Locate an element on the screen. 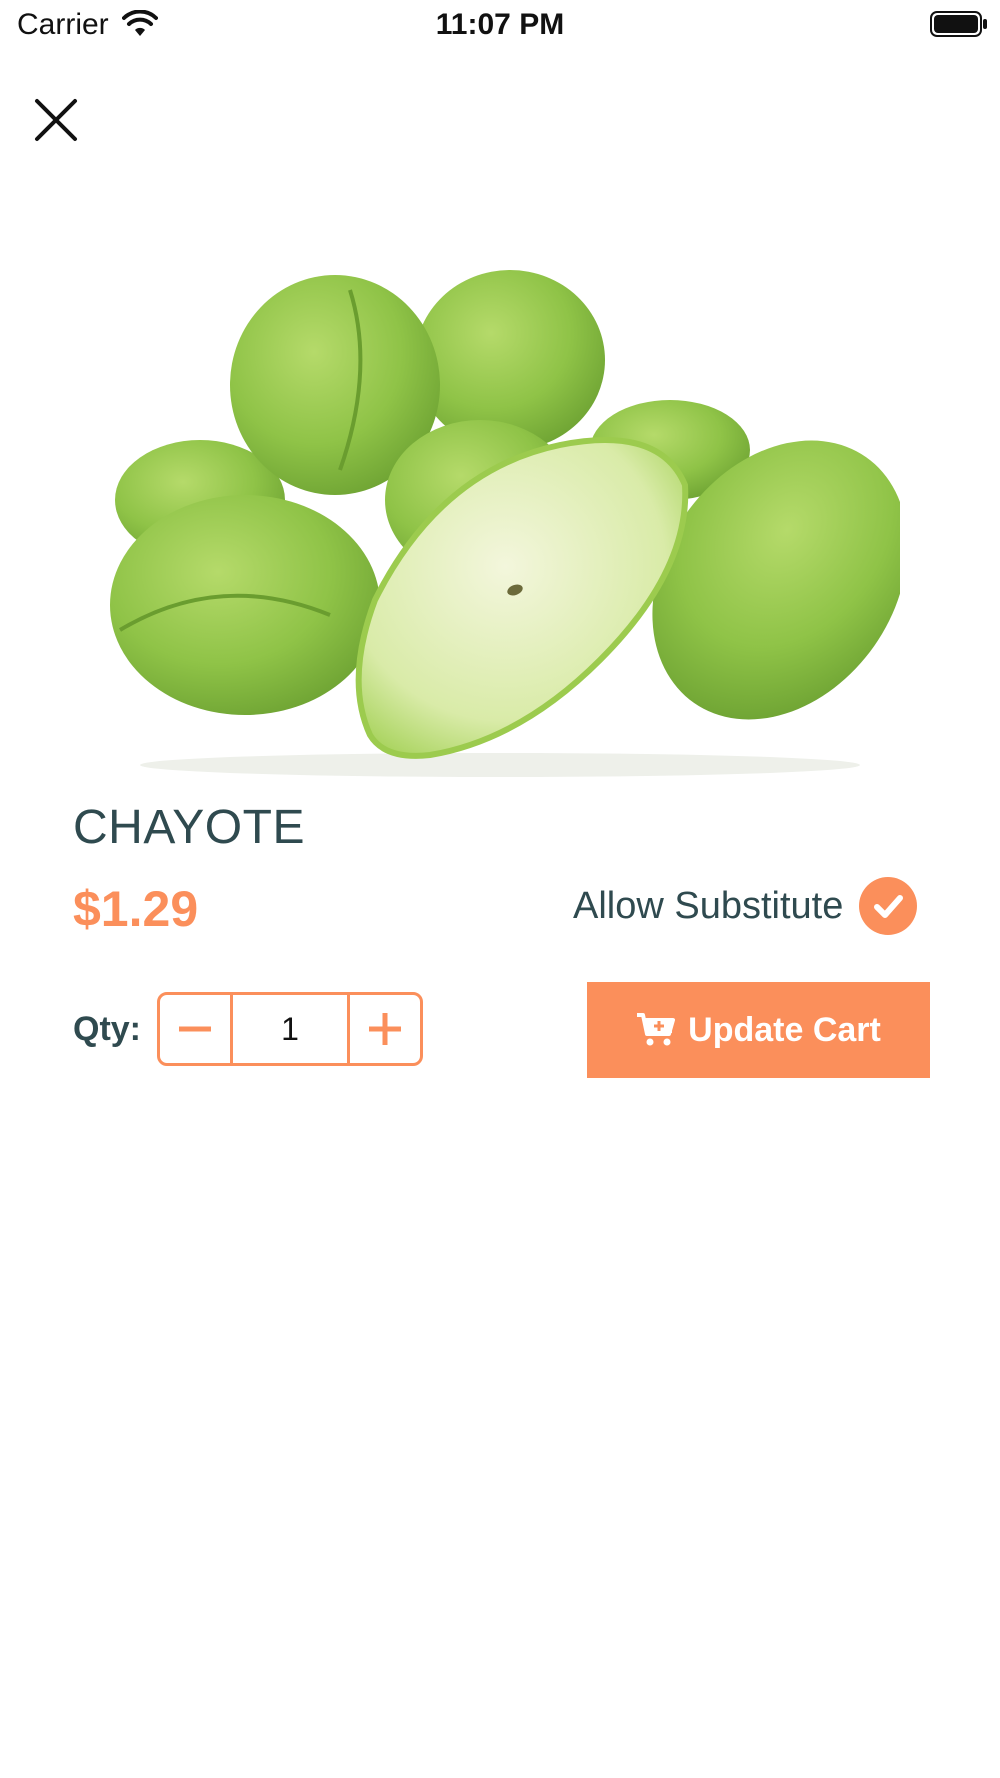 This screenshot has height=1778, width=1000. product-name: CHAYOTE is located at coordinates (189, 827).